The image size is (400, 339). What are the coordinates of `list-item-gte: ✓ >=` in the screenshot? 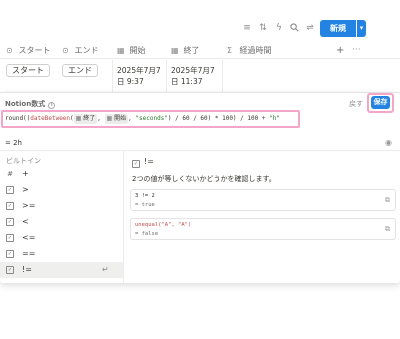 It's located at (61, 206).